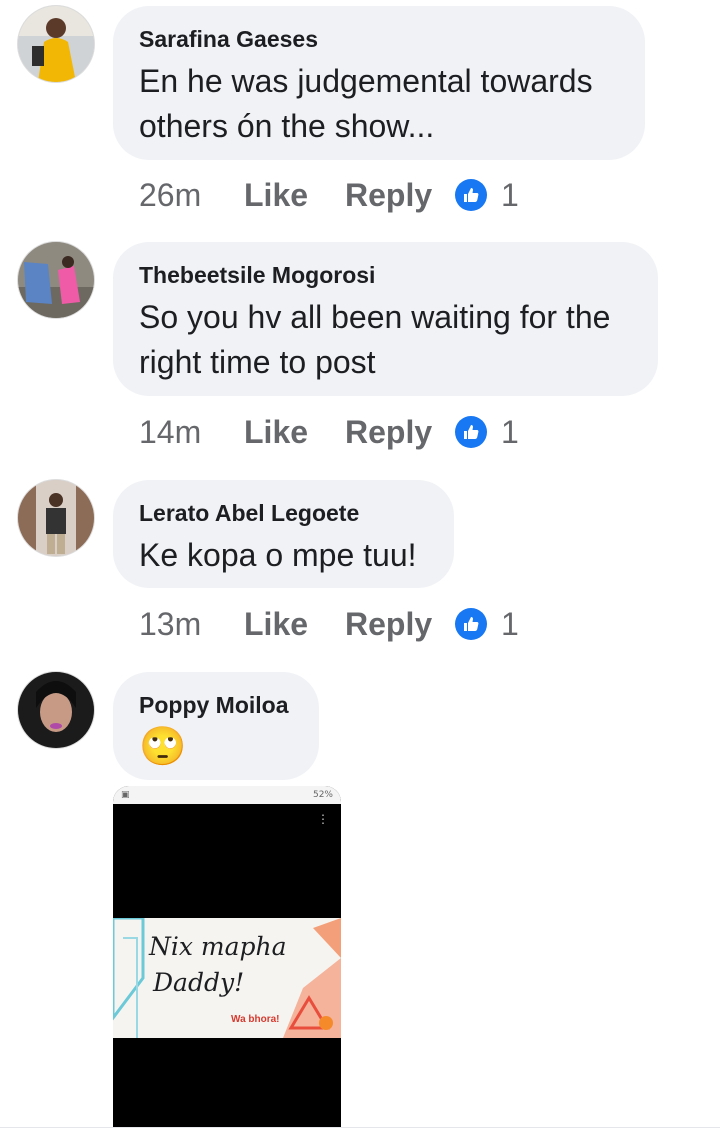 This screenshot has height=1136, width=720. Describe the element at coordinates (125, 795) in the screenshot. I see `gallery-icon: ▣` at that location.